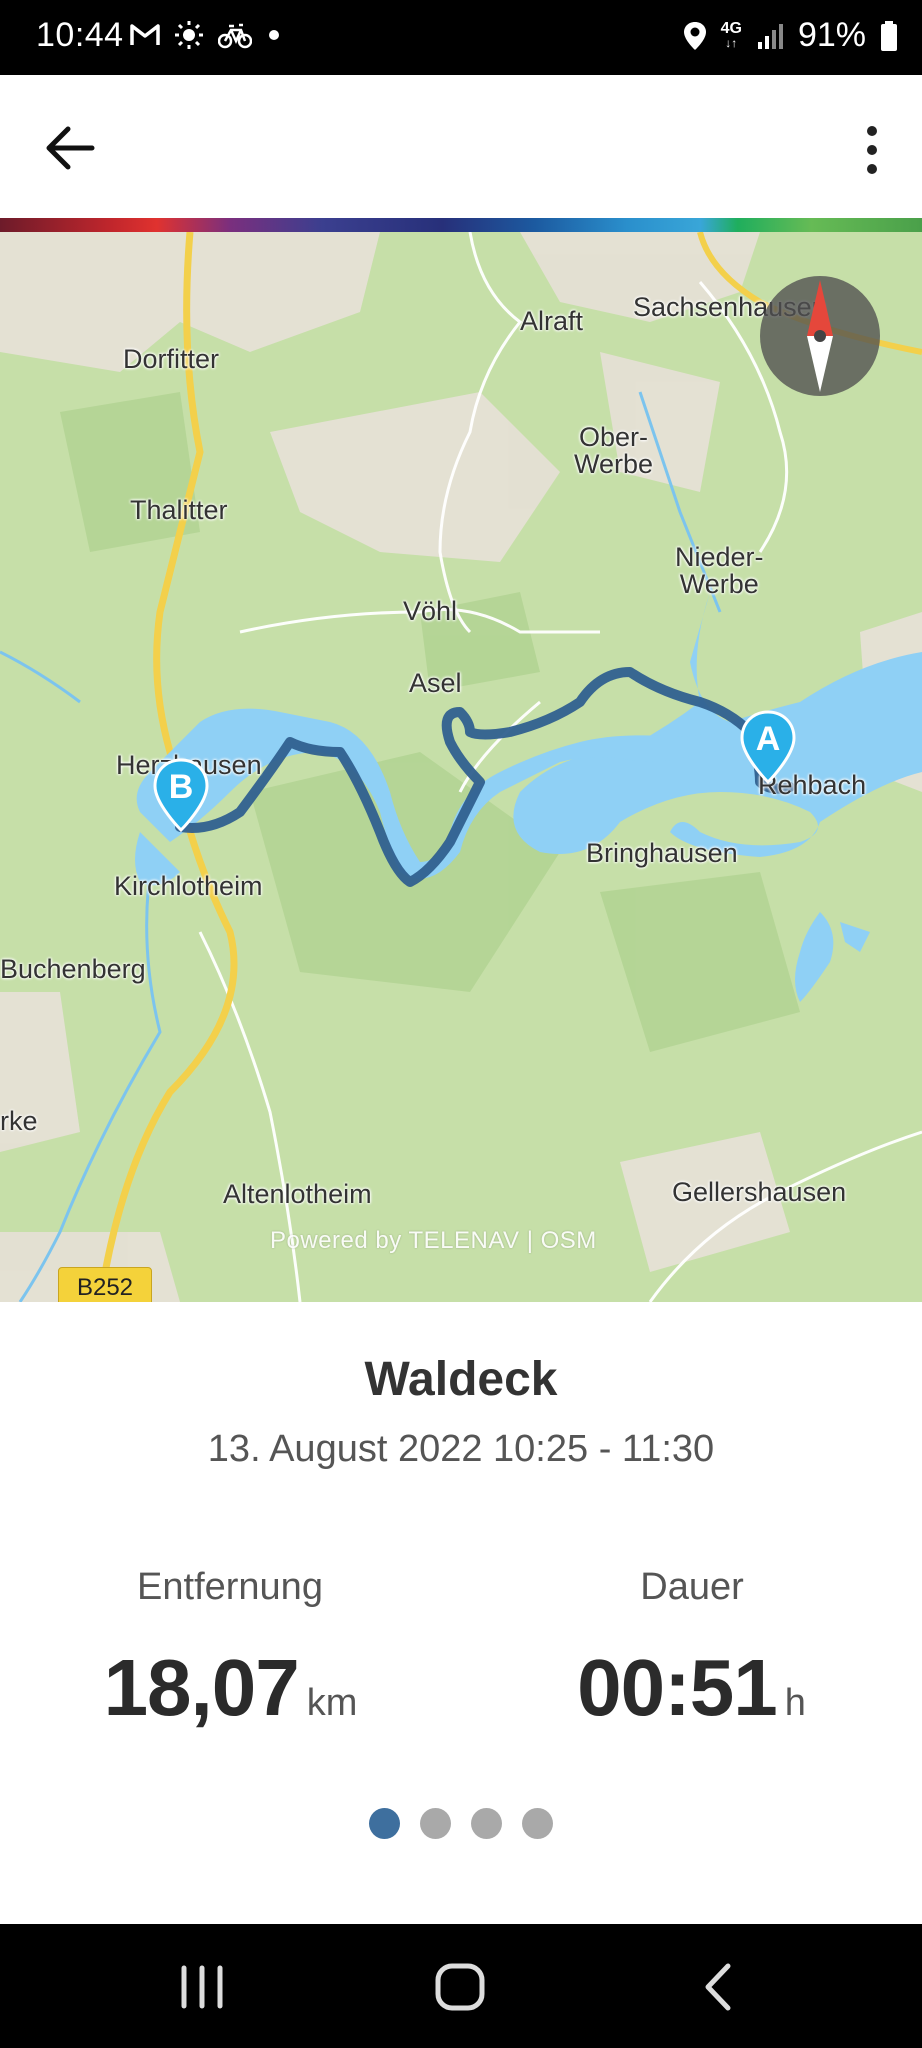  I want to click on start-marker-label: A, so click(768, 739).